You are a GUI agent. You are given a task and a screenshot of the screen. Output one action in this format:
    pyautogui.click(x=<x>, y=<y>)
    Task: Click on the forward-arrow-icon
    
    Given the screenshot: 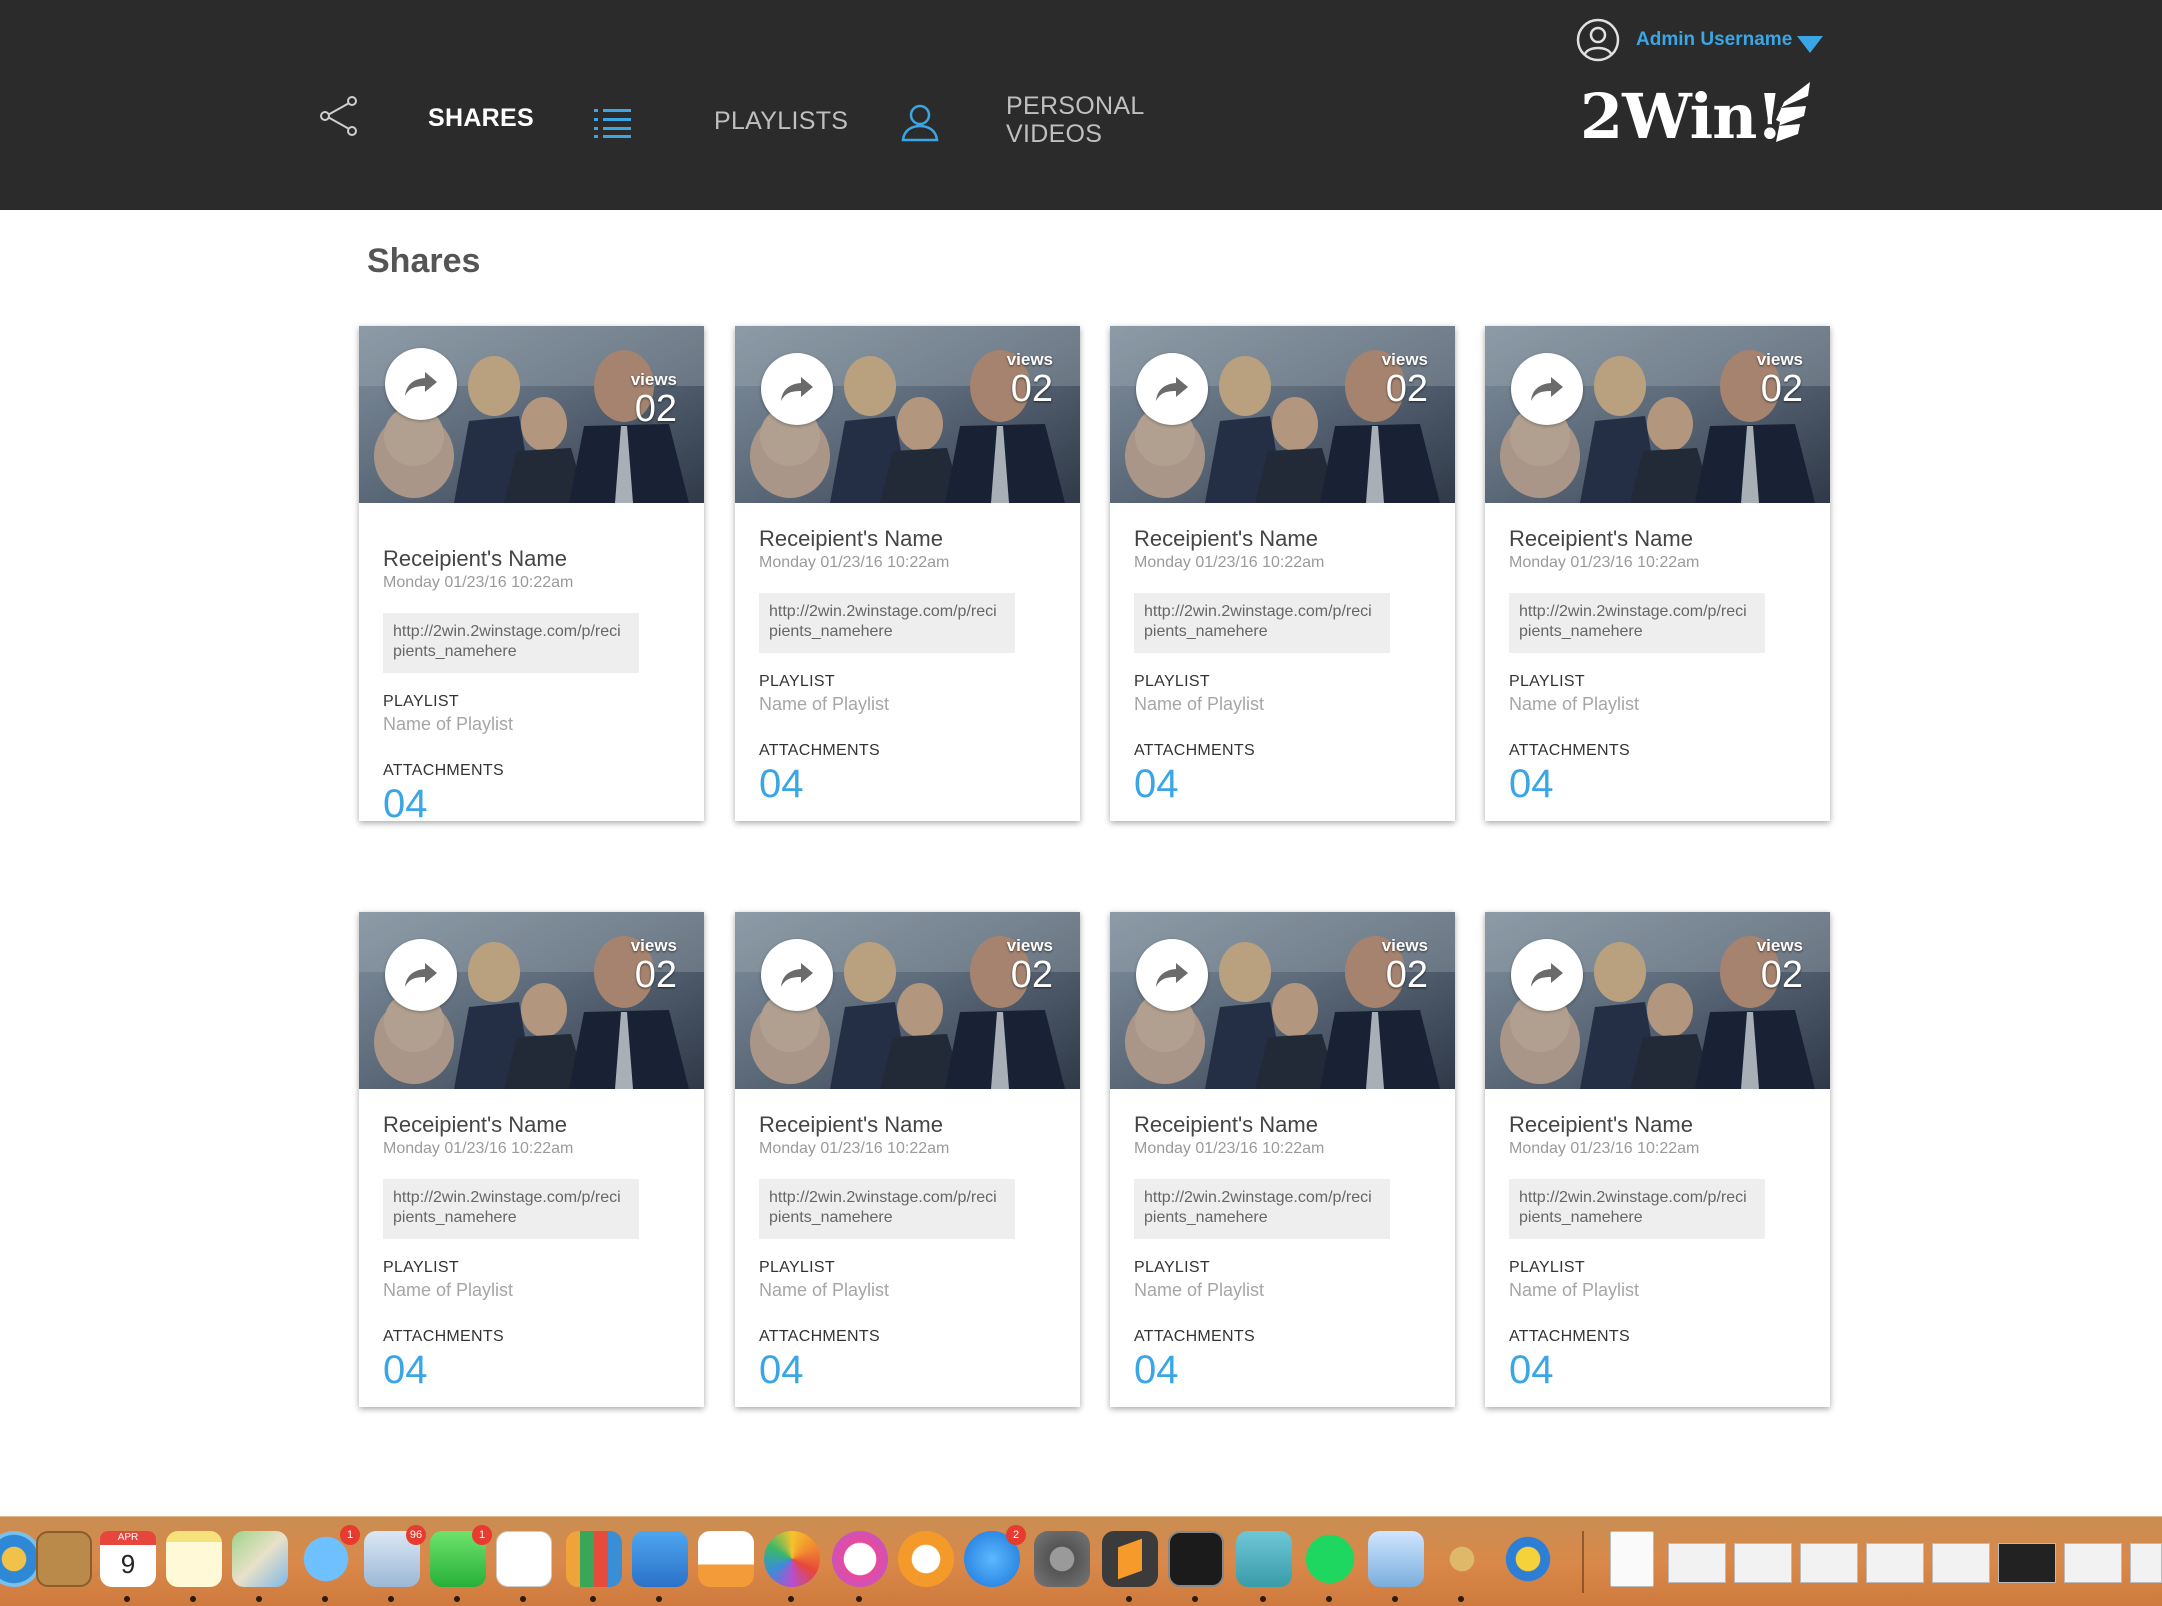 What is the action you would take?
    pyautogui.click(x=421, y=384)
    